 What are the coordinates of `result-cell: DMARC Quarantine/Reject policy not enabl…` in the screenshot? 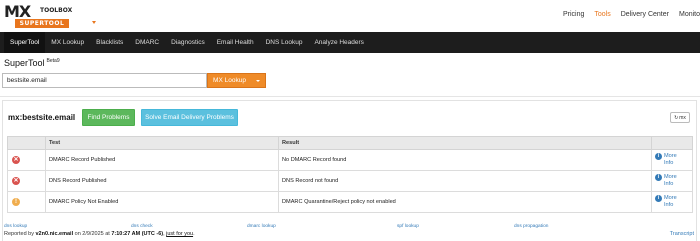 It's located at (465, 202).